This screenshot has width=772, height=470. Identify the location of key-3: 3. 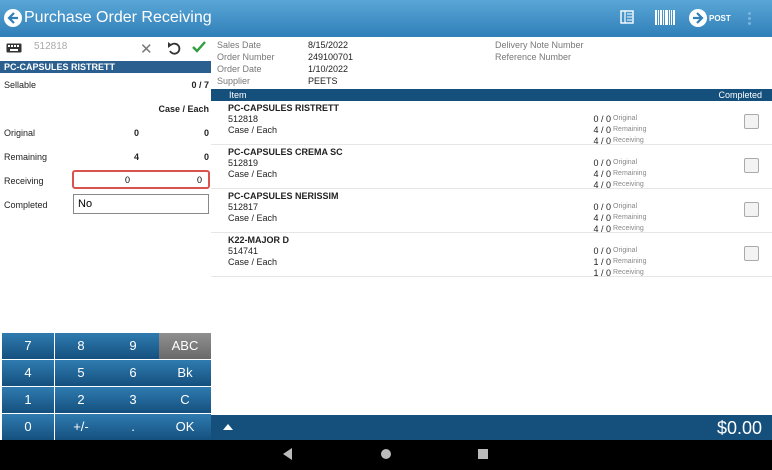
(133, 400).